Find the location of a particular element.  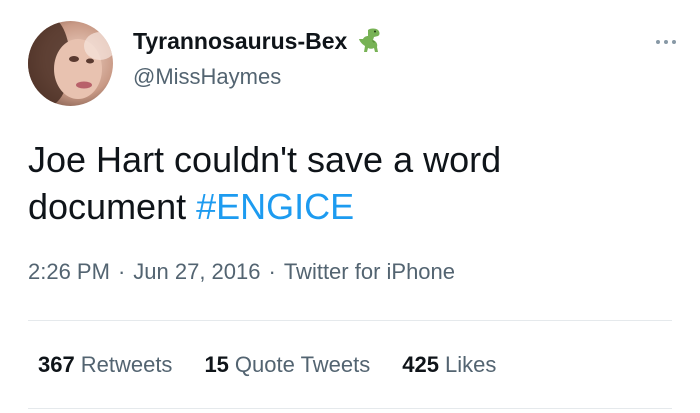

retweets-label: Retweets is located at coordinates (126, 364).